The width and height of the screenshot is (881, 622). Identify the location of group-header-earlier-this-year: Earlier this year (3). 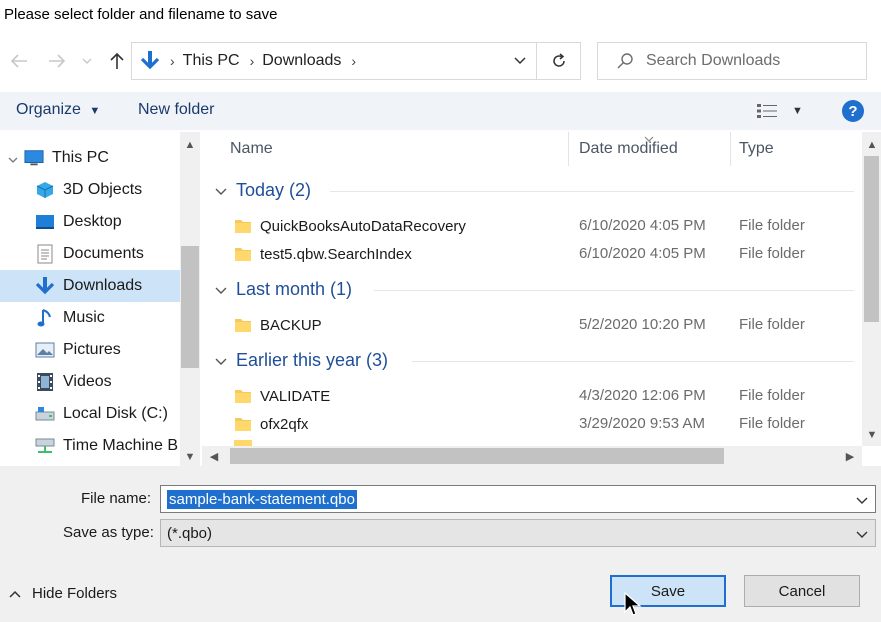
(301, 360).